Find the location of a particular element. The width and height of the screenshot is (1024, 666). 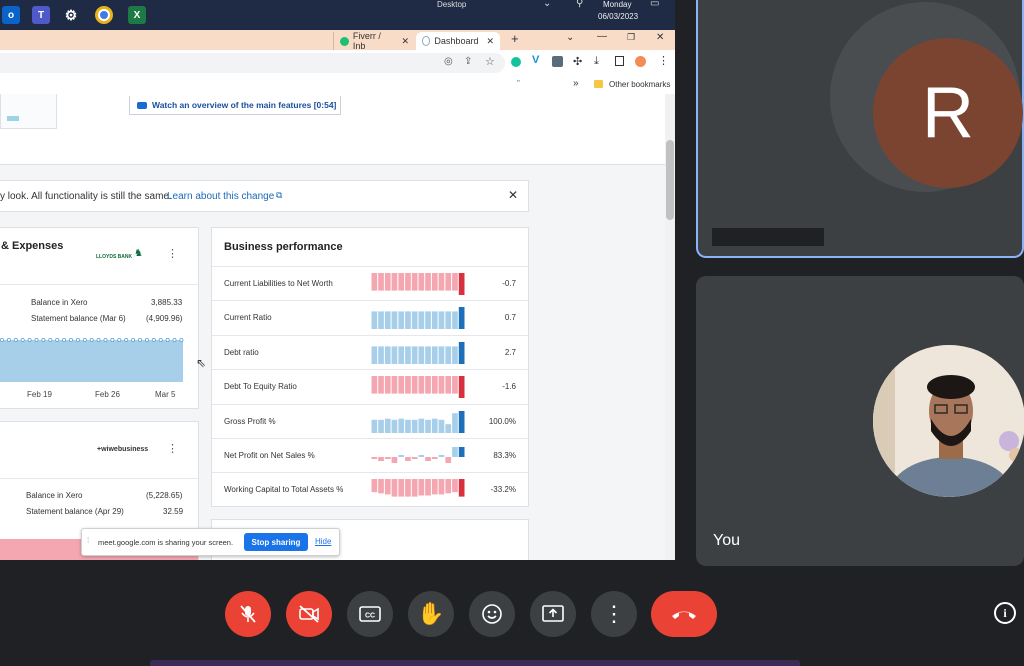

teams-icon: T is located at coordinates (41, 15).